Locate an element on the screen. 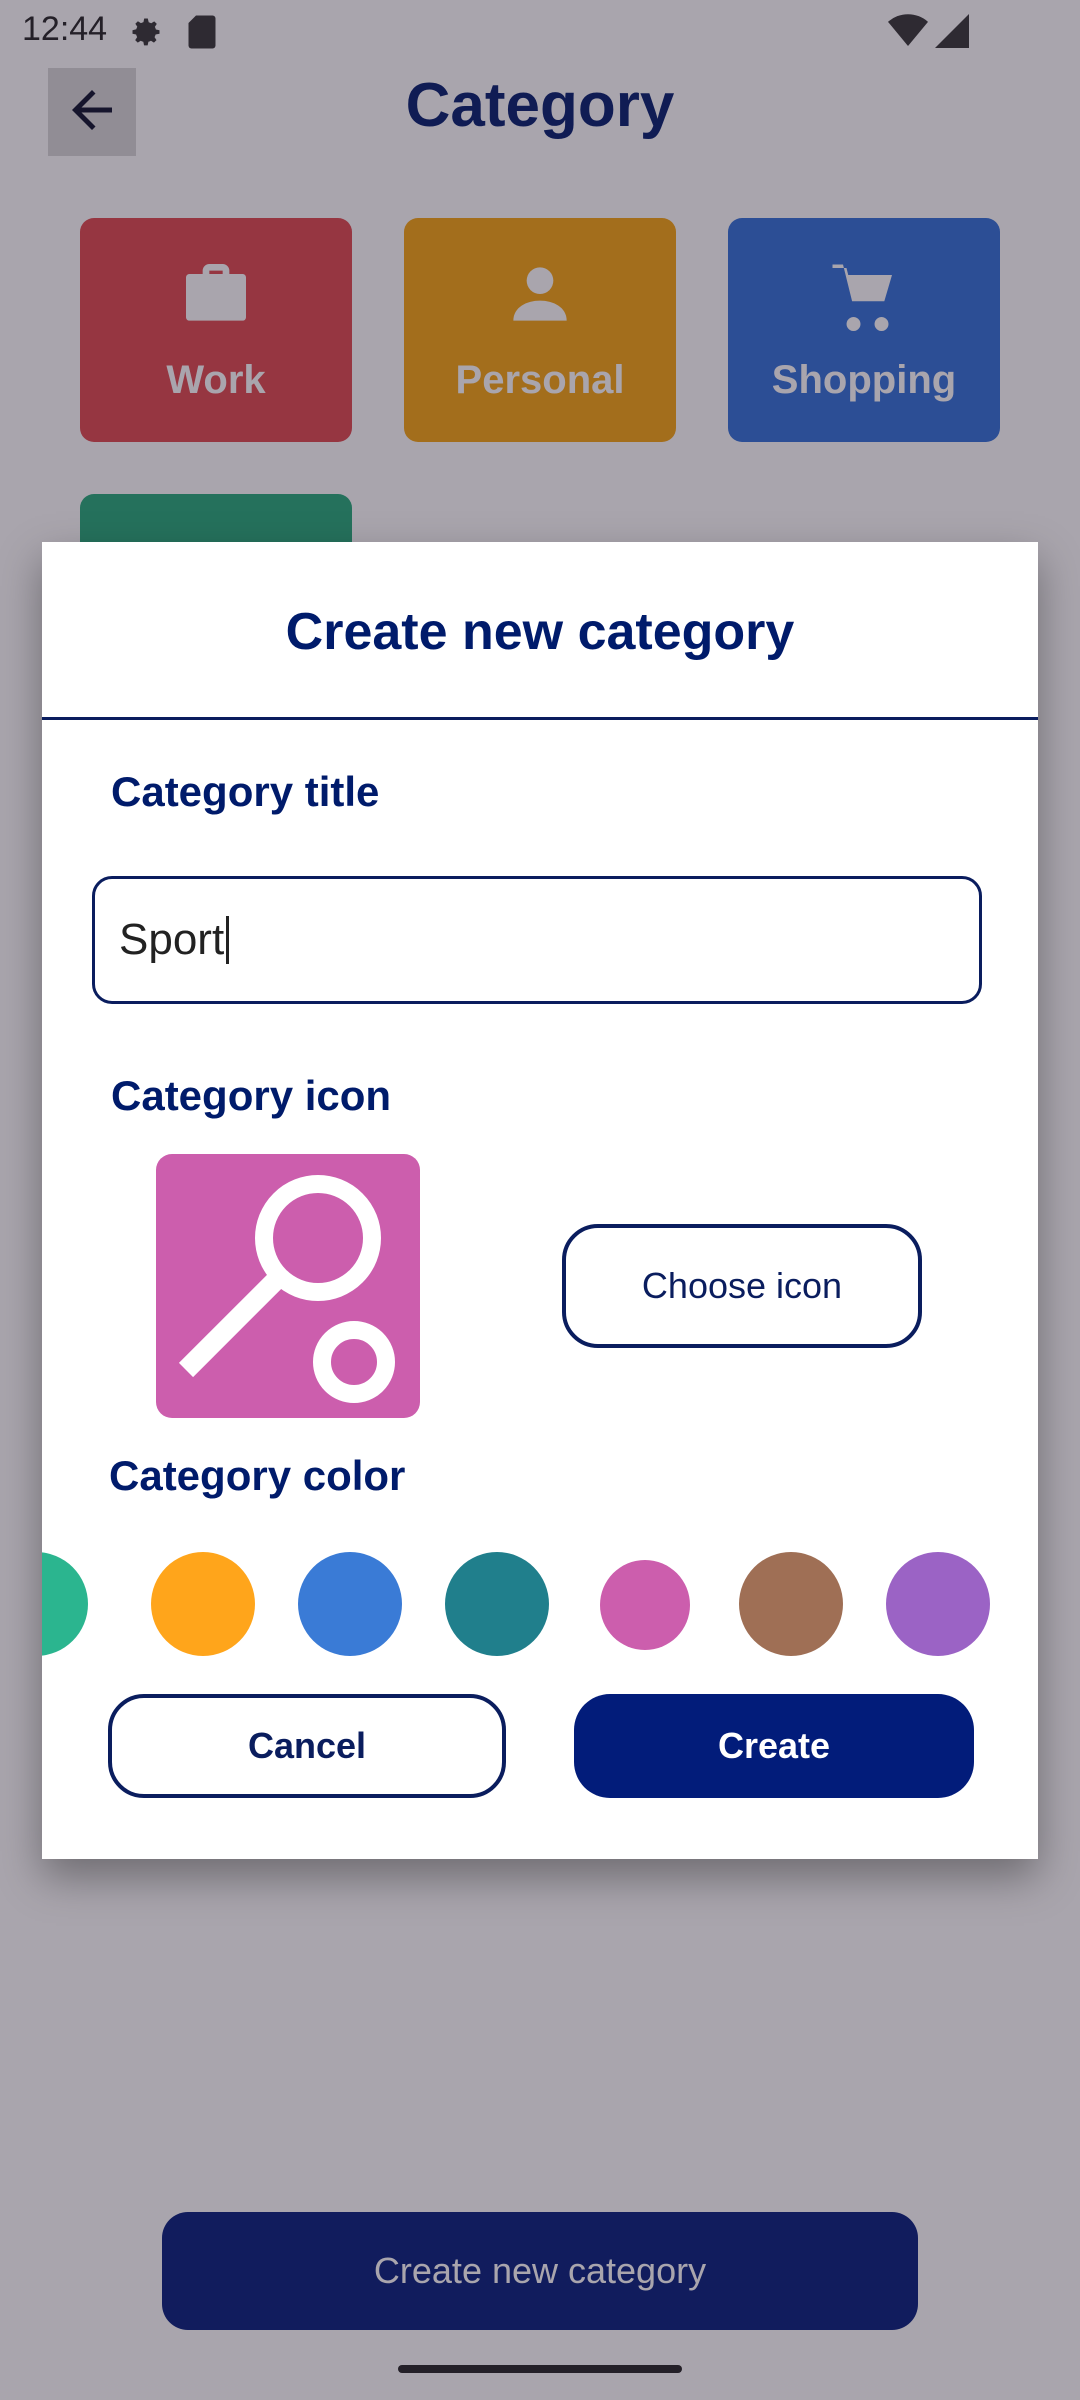 The width and height of the screenshot is (1080, 2400). category-color-label: Category color is located at coordinates (257, 1475).